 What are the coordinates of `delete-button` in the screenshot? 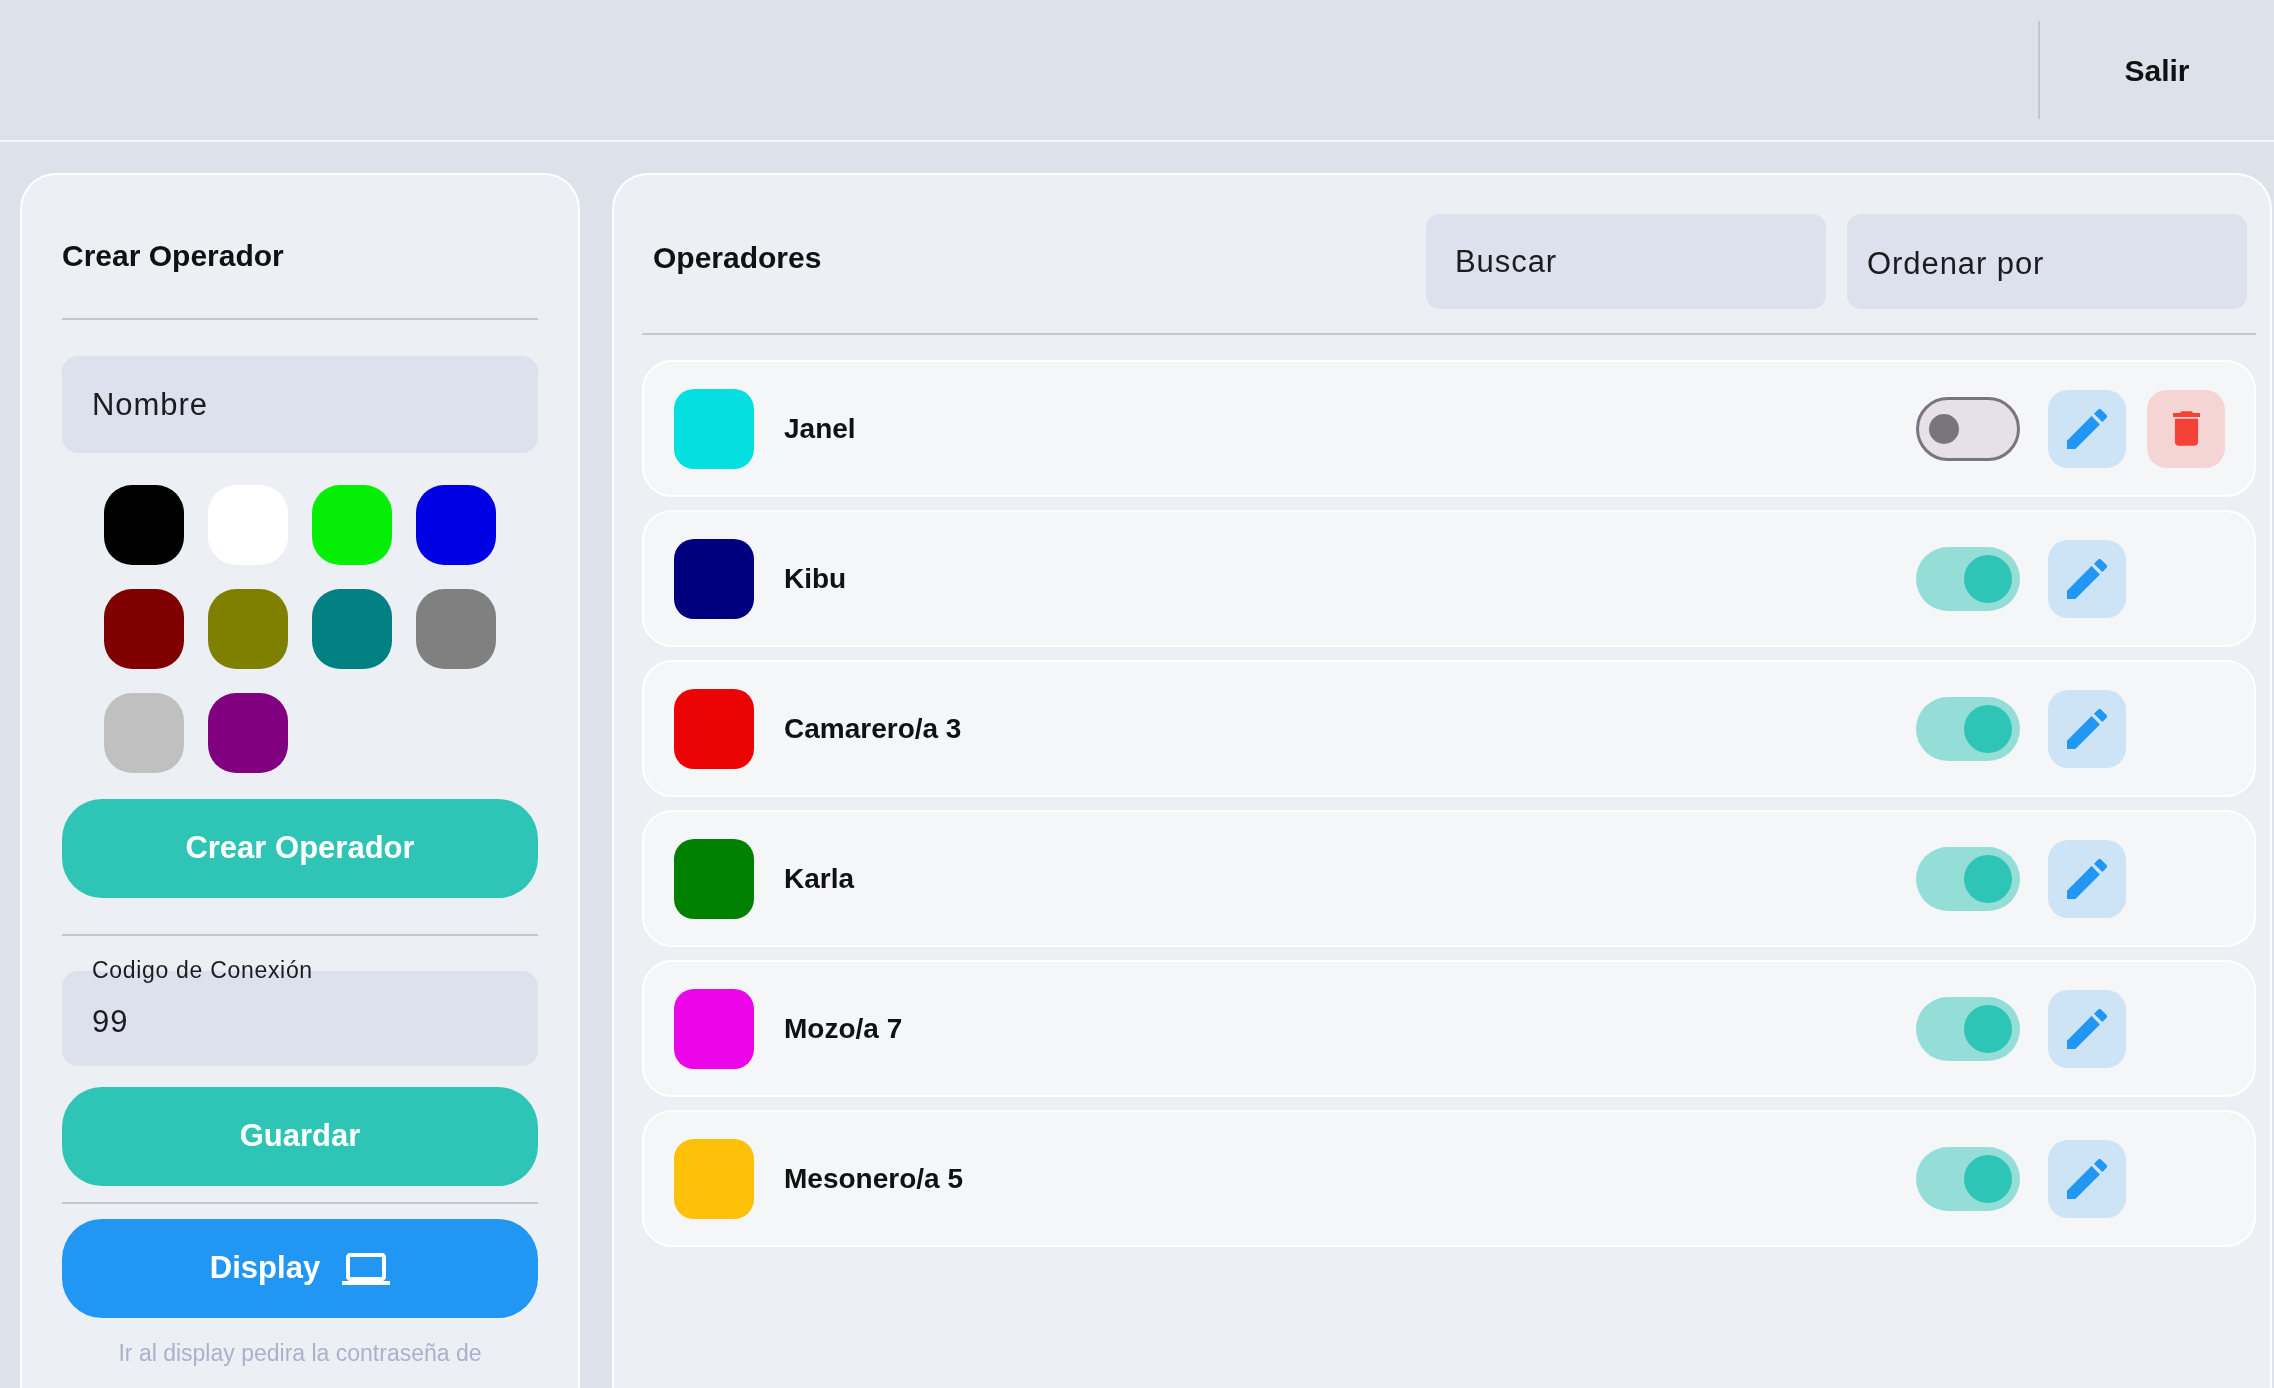 It's located at (2186, 428).